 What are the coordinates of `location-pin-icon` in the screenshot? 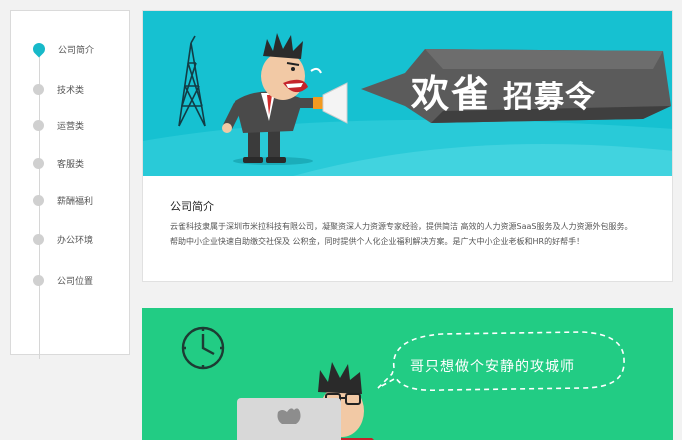 It's located at (39, 49).